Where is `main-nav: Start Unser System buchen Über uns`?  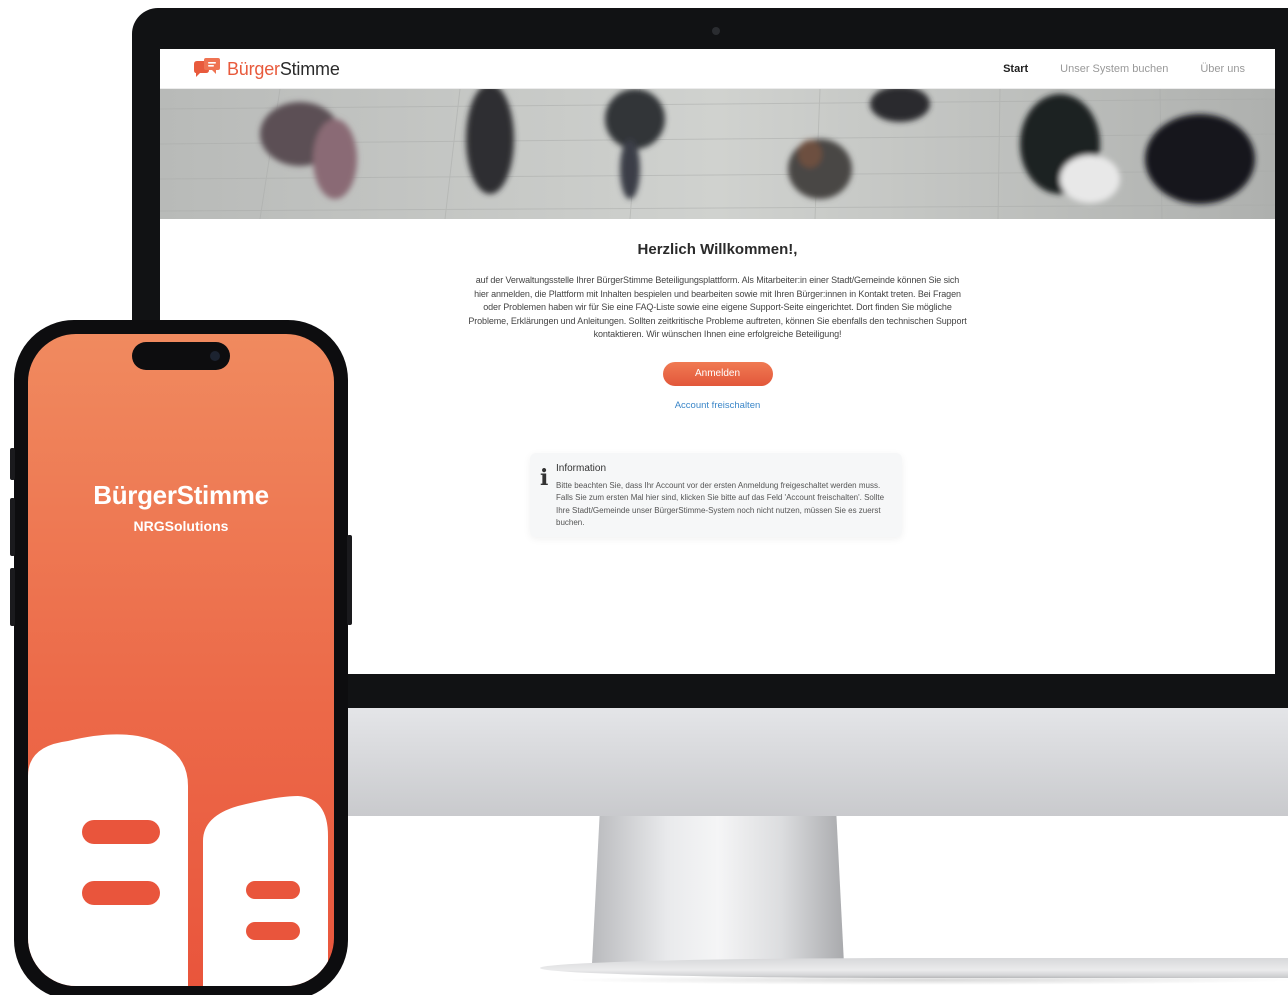
main-nav: Start Unser System buchen Über uns is located at coordinates (1124, 69).